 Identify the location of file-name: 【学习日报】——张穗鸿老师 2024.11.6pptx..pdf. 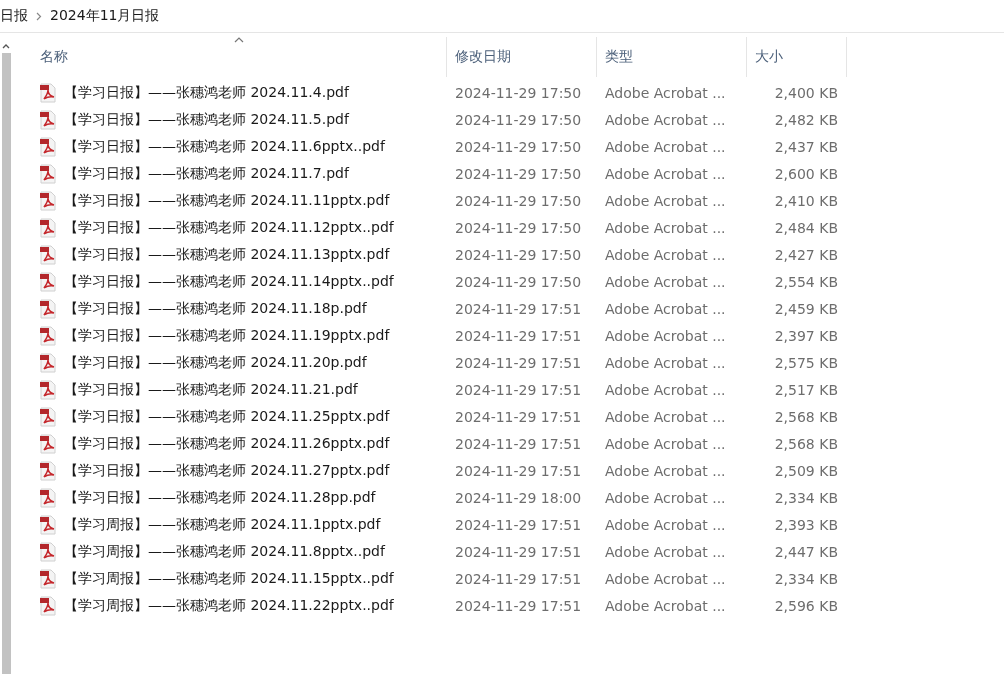
(224, 146).